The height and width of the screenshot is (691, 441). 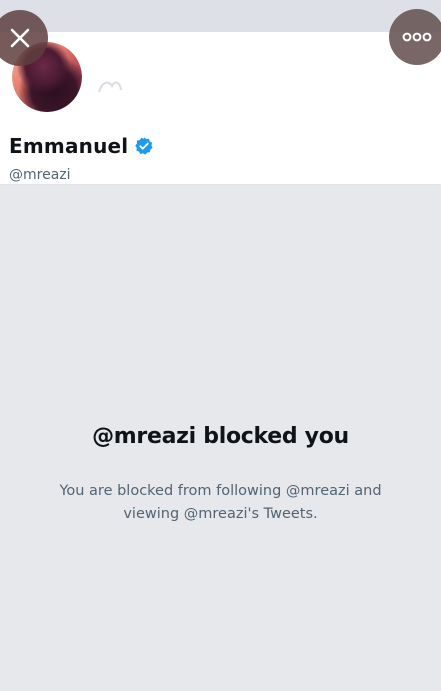 What do you see at coordinates (40, 175) in the screenshot?
I see `profile-handle: @mreazi` at bounding box center [40, 175].